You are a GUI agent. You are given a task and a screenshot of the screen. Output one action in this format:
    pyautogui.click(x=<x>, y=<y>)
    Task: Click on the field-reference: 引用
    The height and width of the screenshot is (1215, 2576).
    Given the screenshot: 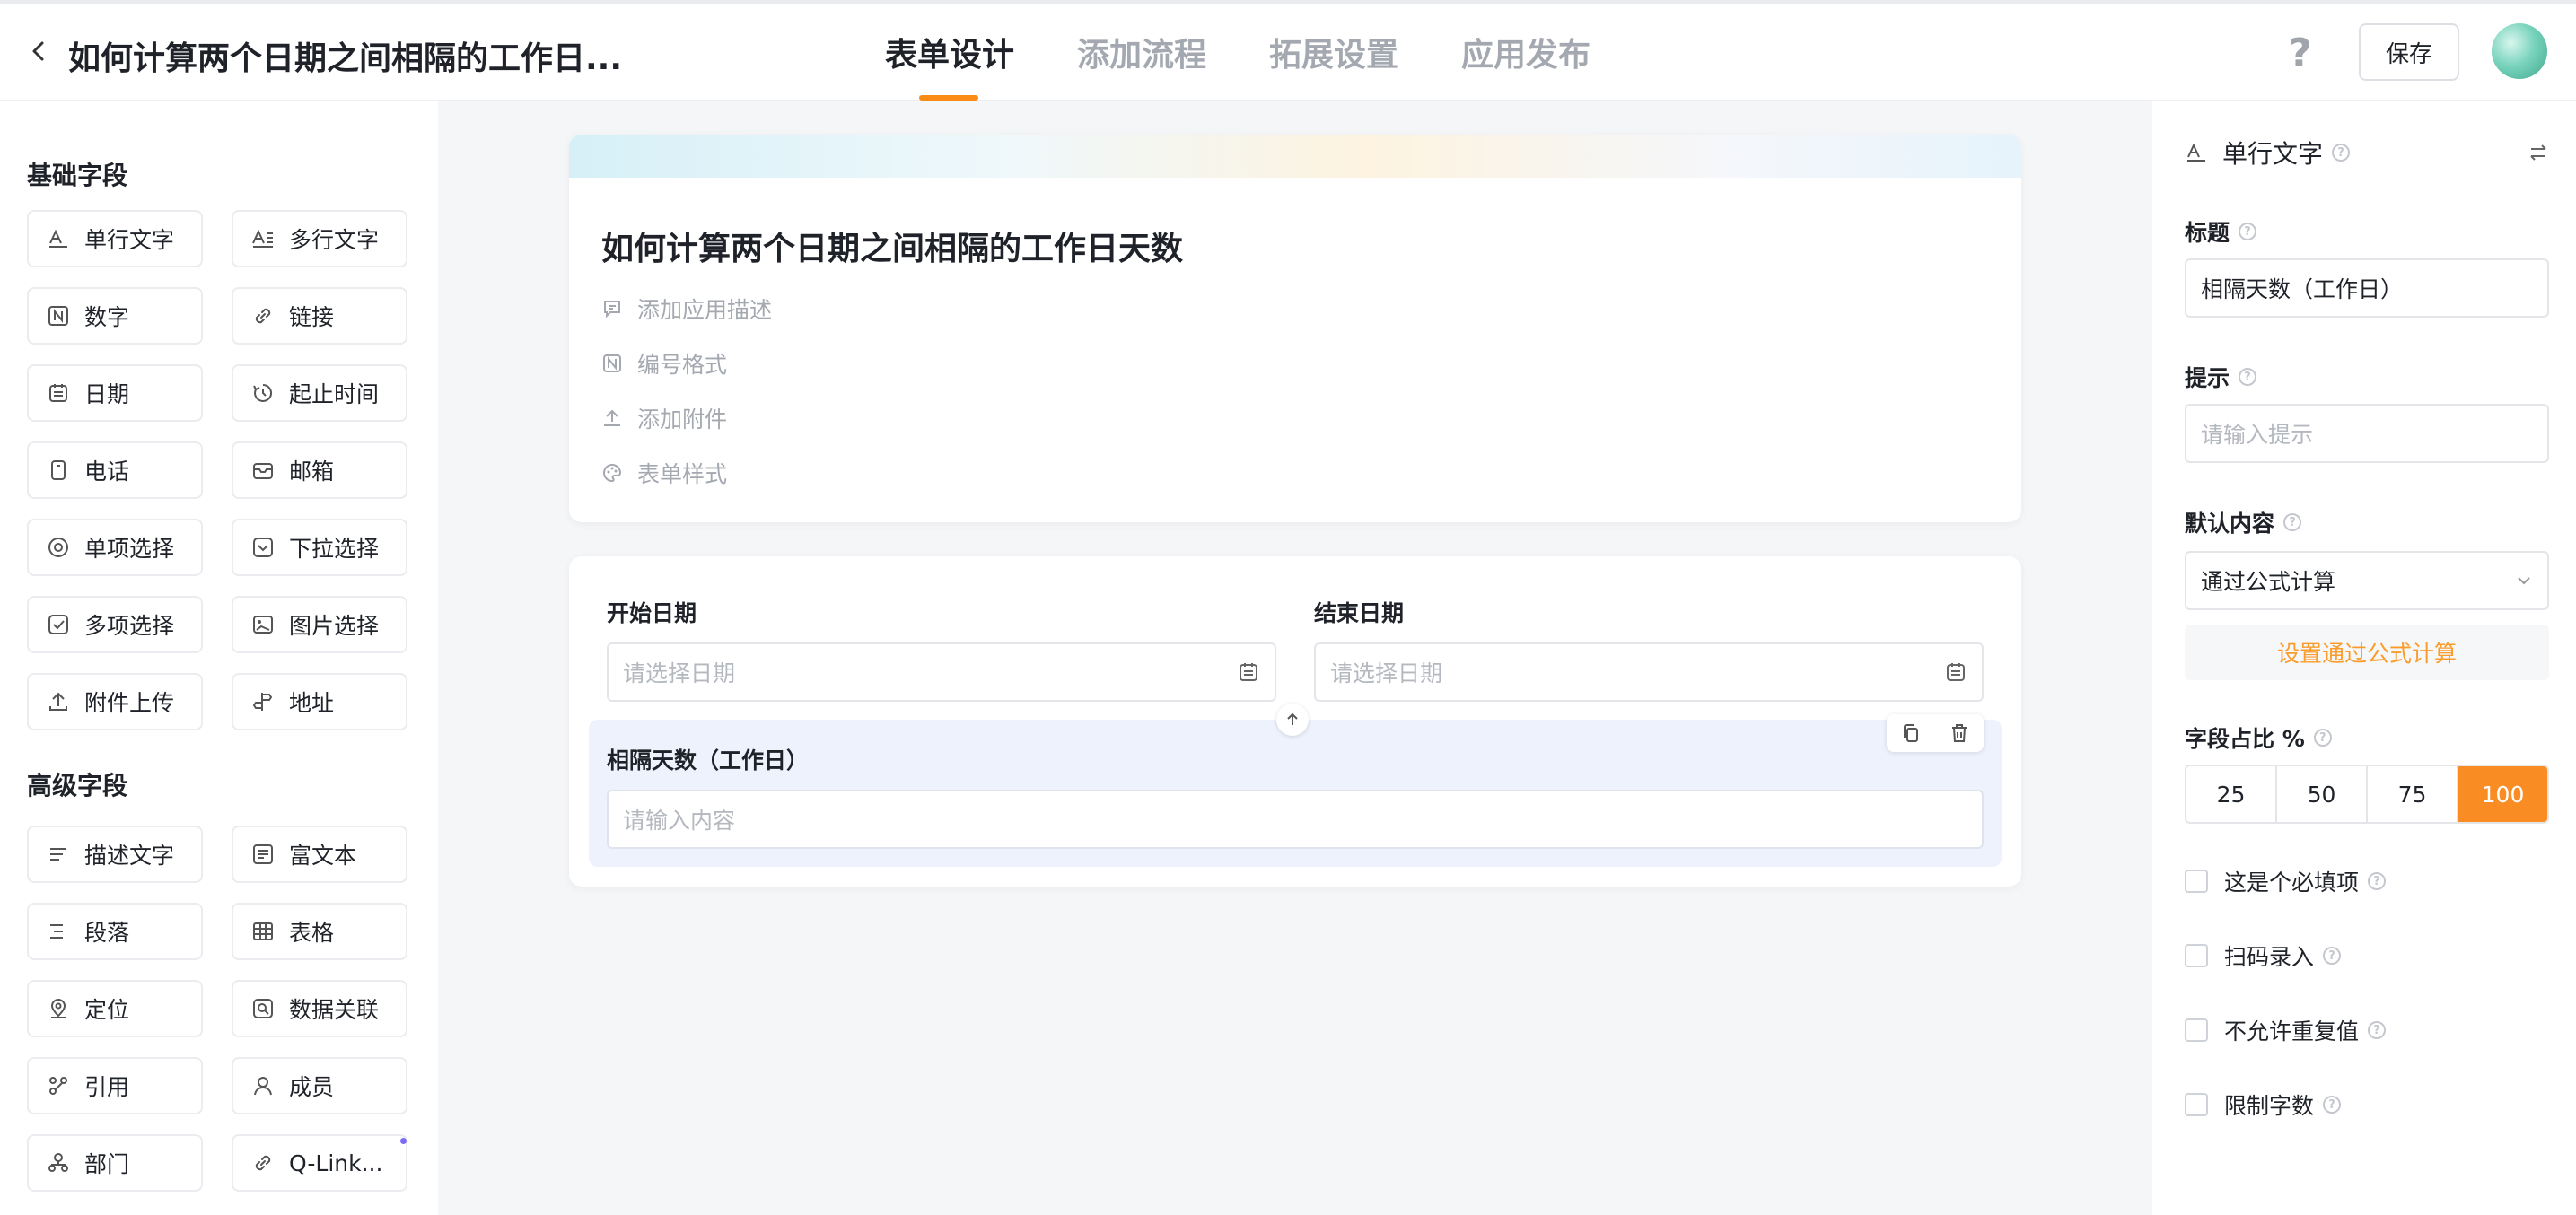 What is the action you would take?
    pyautogui.click(x=115, y=1086)
    